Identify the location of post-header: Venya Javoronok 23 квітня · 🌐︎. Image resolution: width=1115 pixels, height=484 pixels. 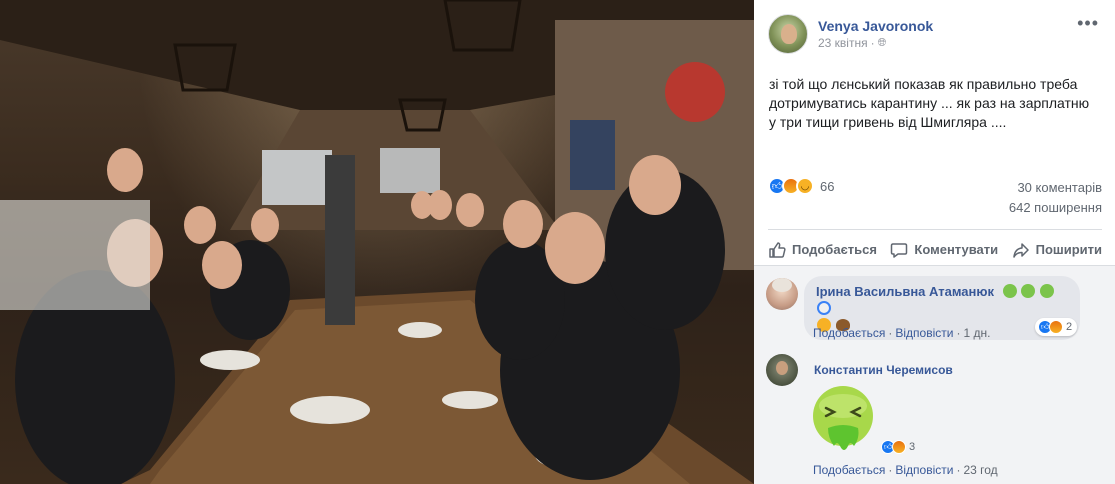
(850, 34).